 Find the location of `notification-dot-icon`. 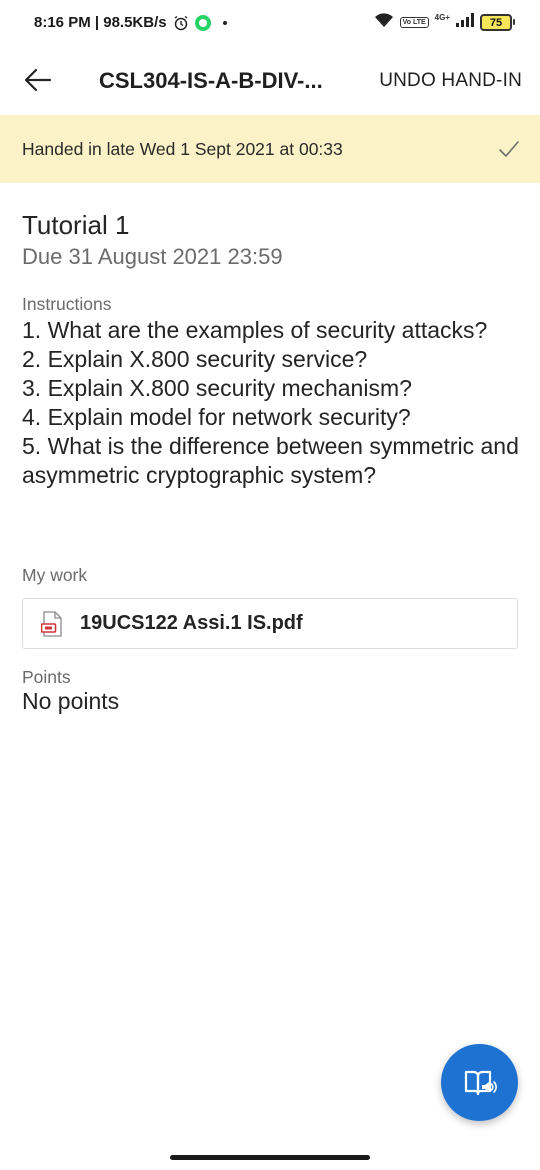

notification-dot-icon is located at coordinates (224, 22).